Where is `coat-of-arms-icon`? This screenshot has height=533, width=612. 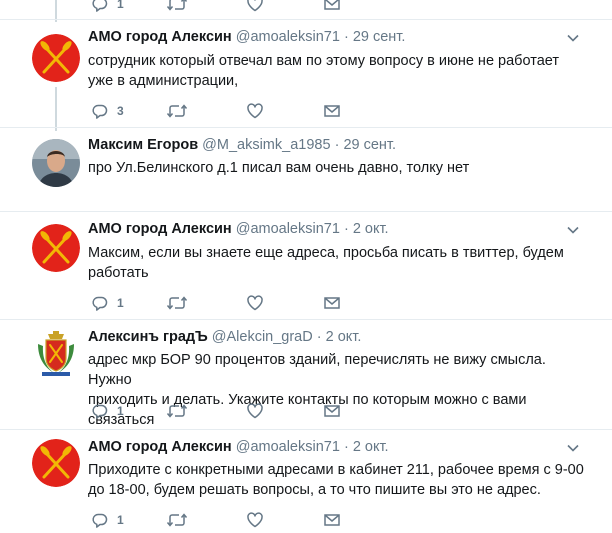
coat-of-arms-icon is located at coordinates (56, 354).